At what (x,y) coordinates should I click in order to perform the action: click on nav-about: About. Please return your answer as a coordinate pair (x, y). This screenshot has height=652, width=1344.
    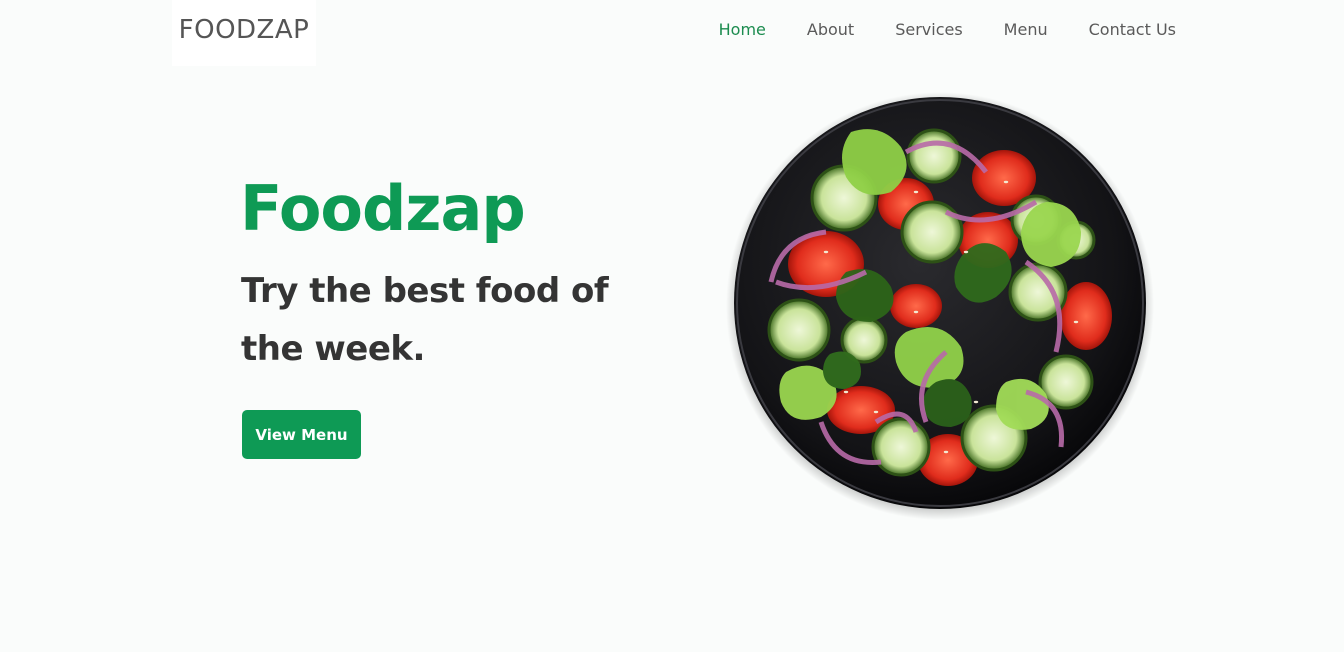
    Looking at the image, I should click on (830, 29).